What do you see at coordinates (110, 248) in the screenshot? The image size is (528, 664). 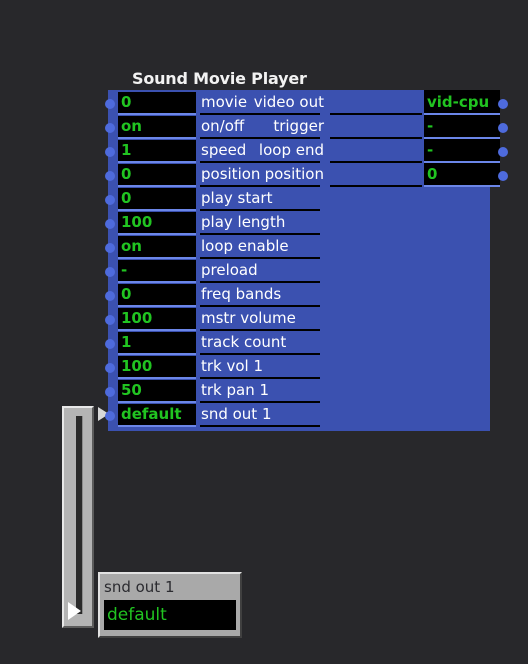 I see `inlet-port-loop-enable` at bounding box center [110, 248].